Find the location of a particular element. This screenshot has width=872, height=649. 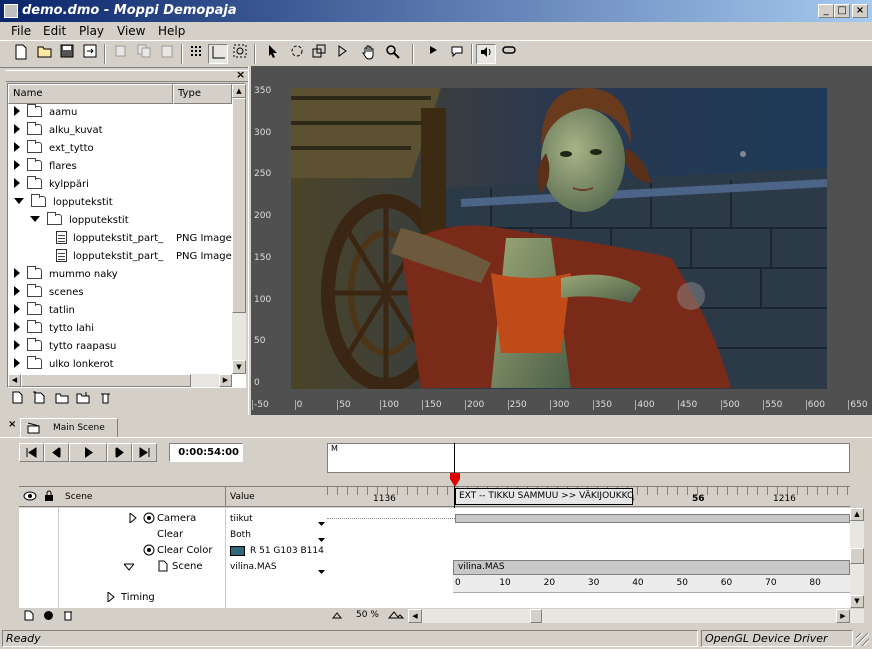

scroll-right-icon: ▶ is located at coordinates (225, 380).